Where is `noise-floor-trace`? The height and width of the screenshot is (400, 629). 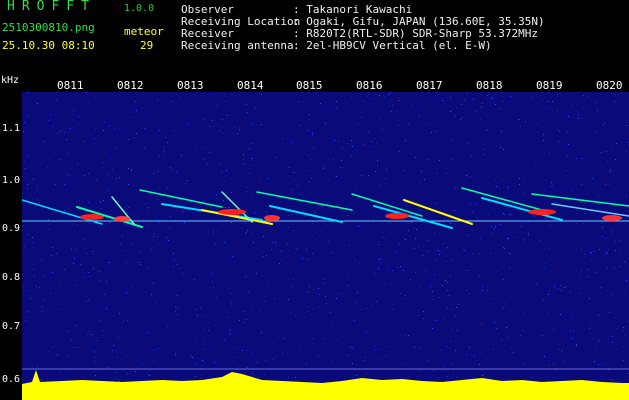 noise-floor-trace is located at coordinates (325, 385).